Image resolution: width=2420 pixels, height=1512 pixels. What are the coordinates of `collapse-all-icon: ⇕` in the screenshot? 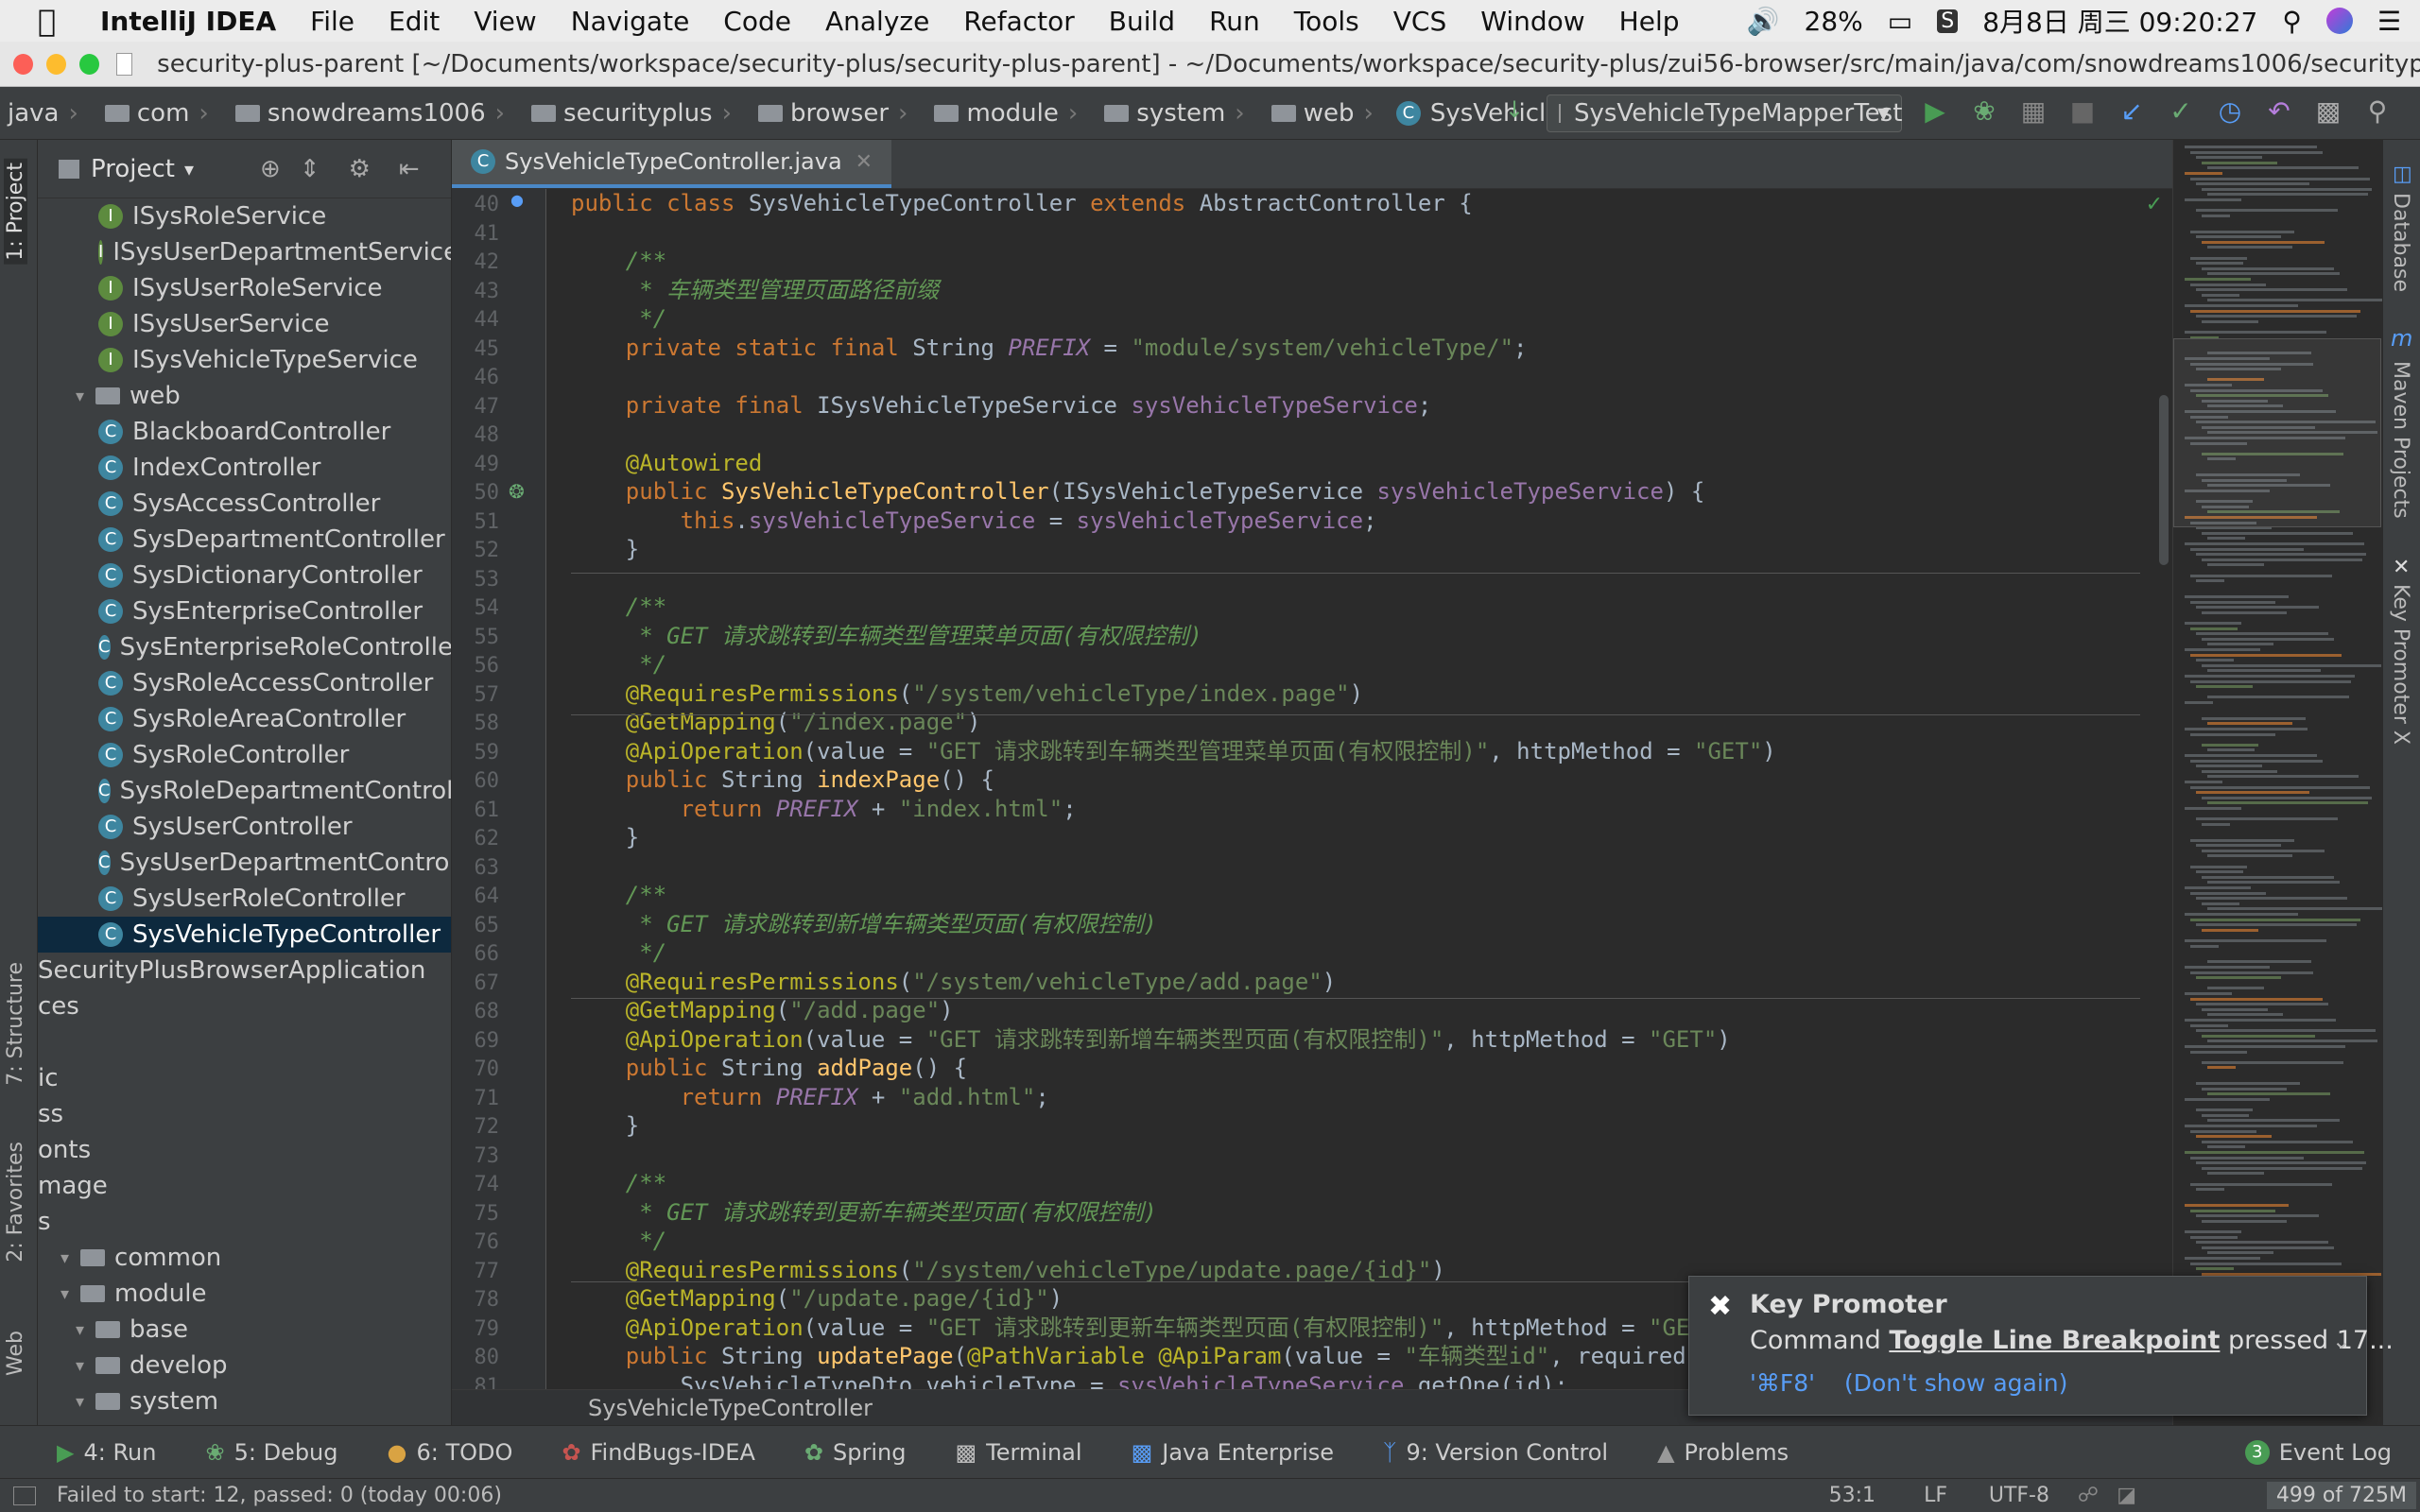 It's located at (310, 169).